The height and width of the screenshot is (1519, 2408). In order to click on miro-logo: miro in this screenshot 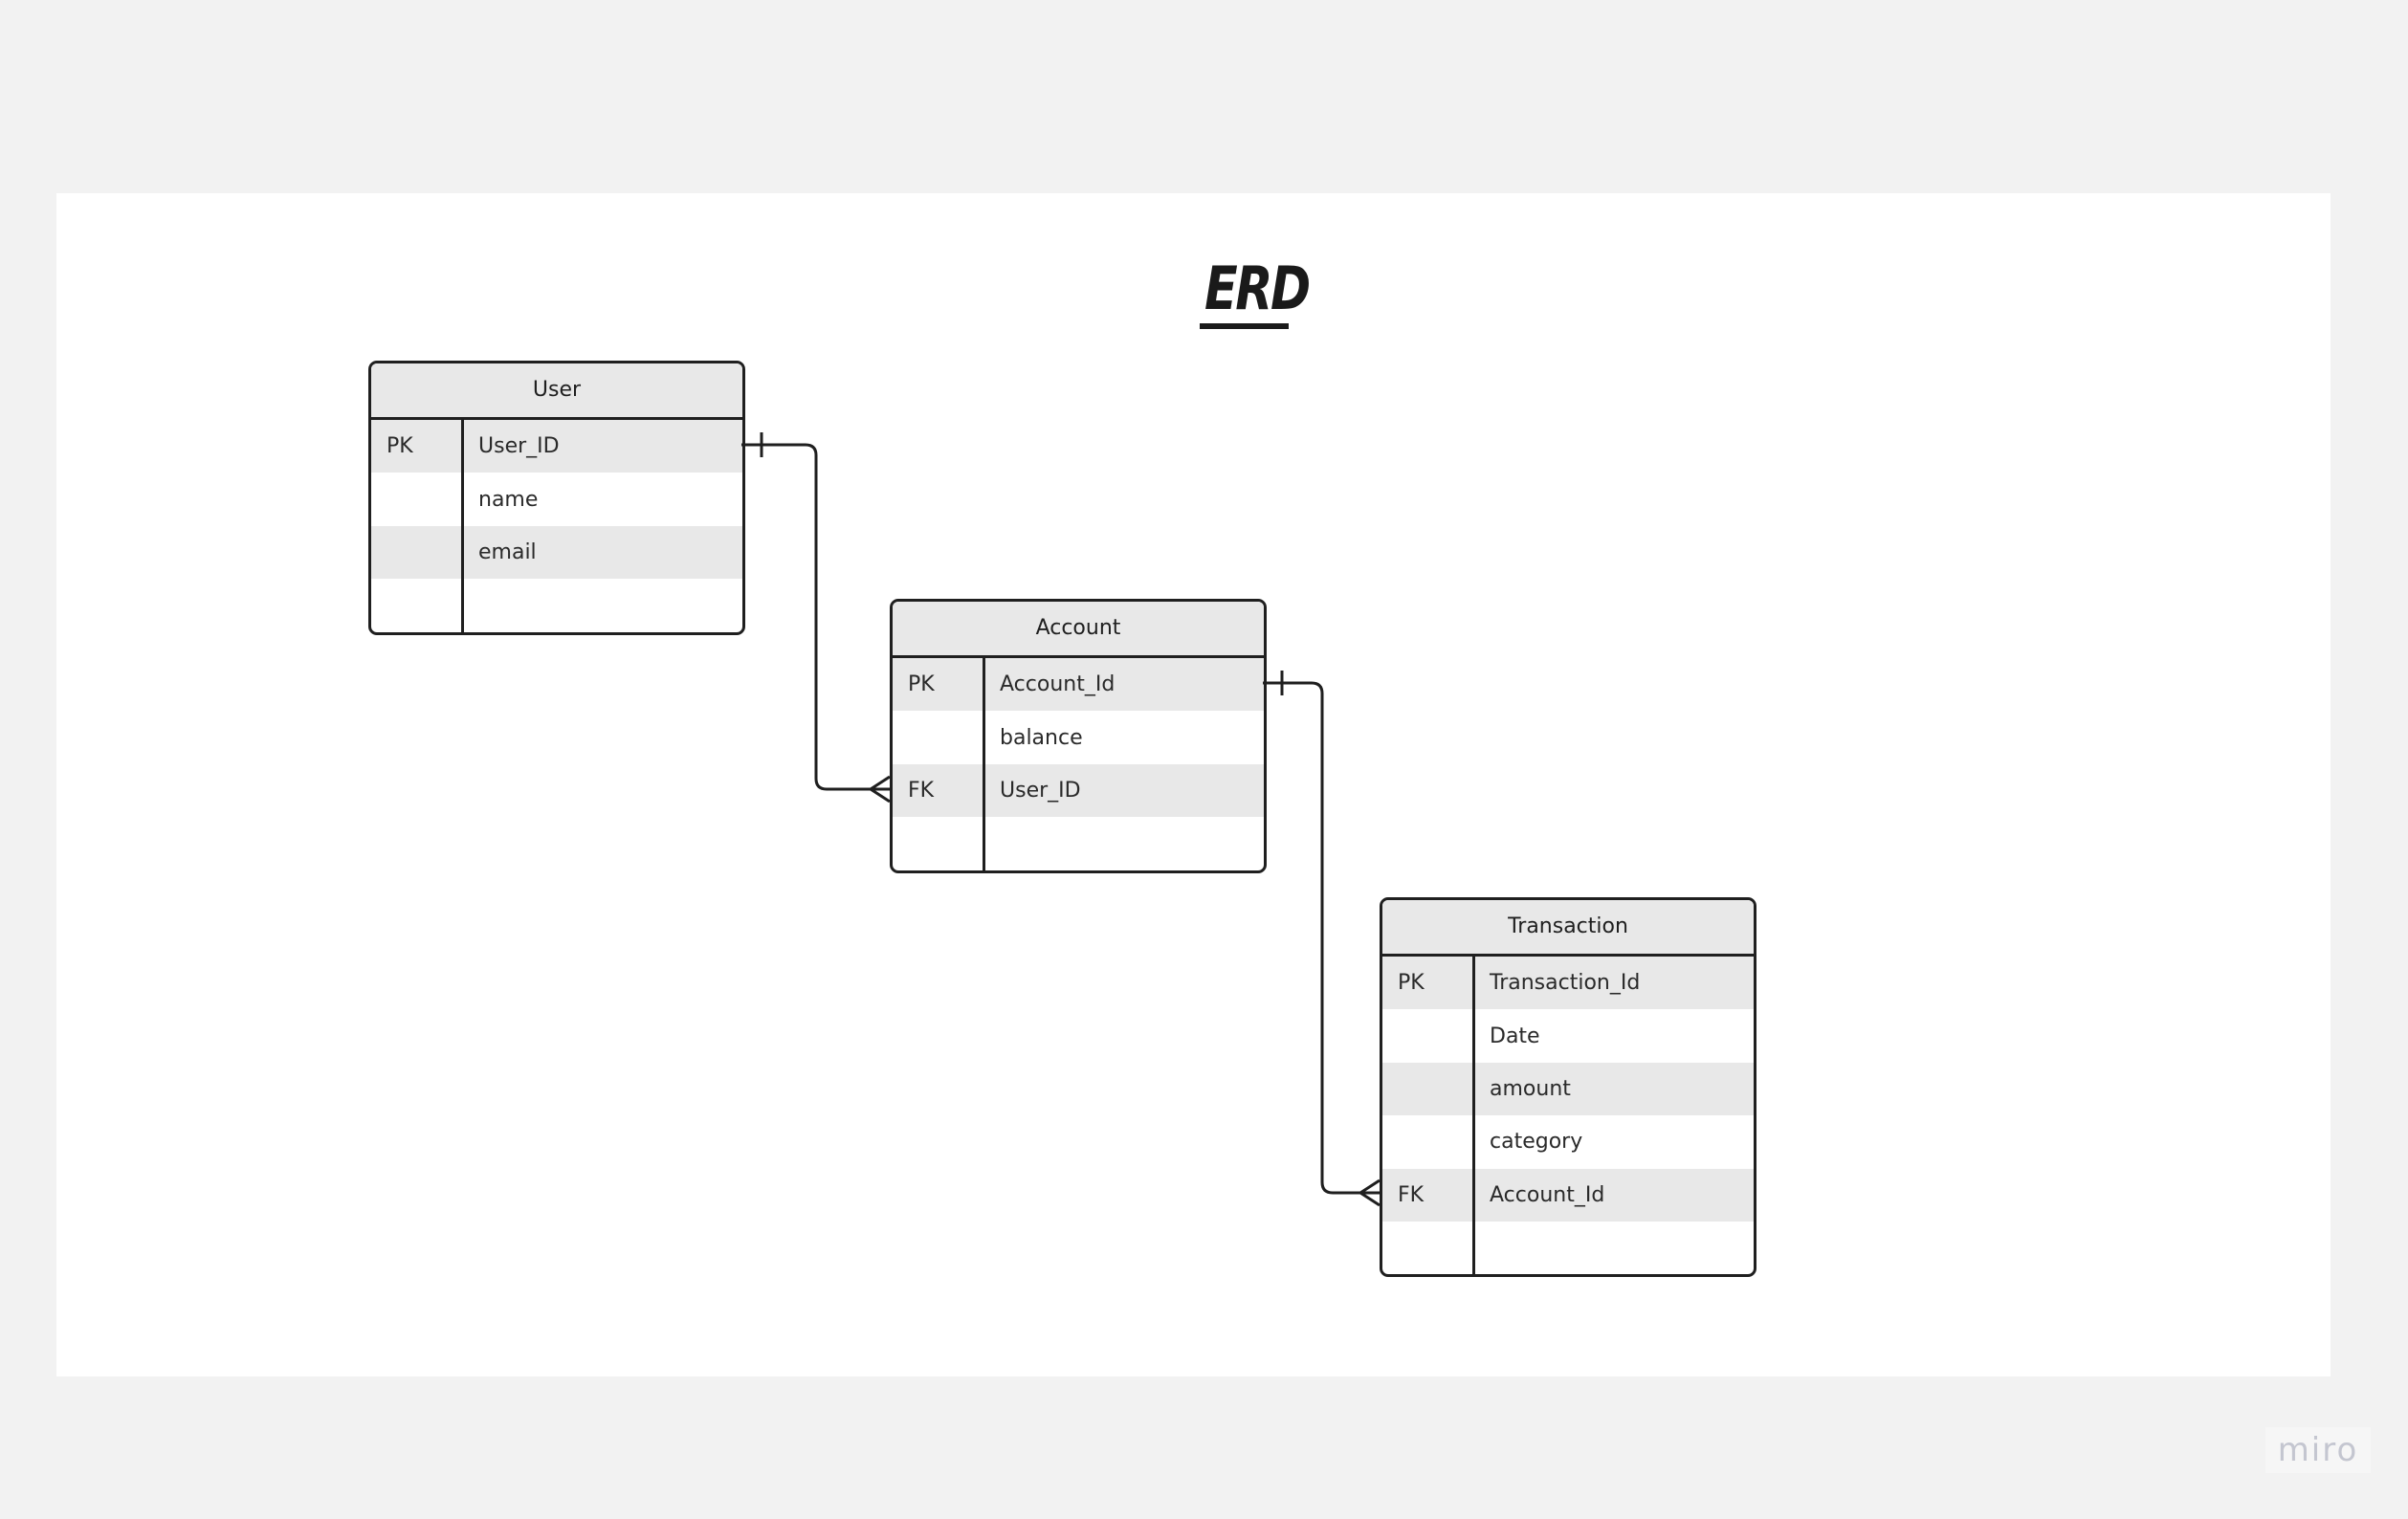, I will do `click(2318, 1450)`.